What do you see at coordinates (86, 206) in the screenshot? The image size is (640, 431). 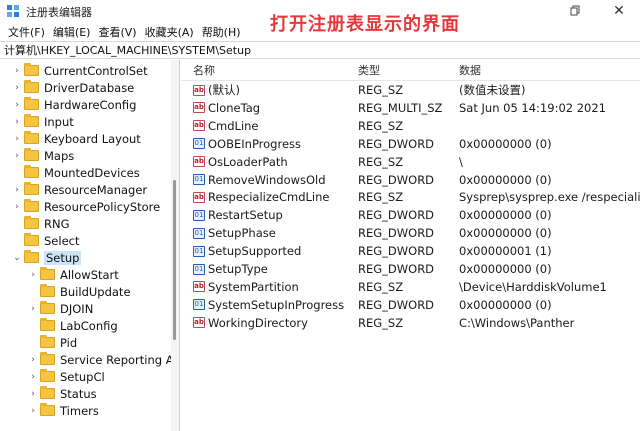 I see `tree-item: › ResourcePolicyStore` at bounding box center [86, 206].